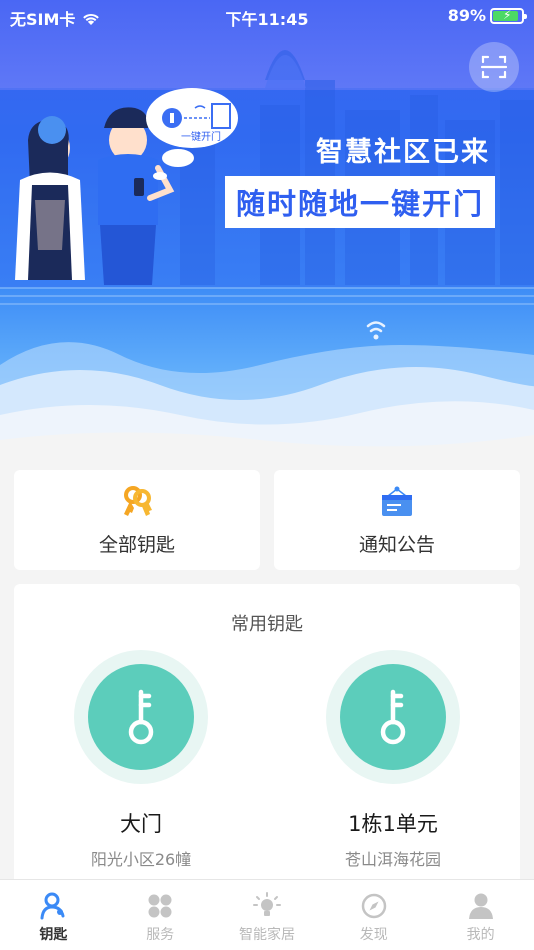  What do you see at coordinates (373, 935) in the screenshot?
I see `tab-label: 发现` at bounding box center [373, 935].